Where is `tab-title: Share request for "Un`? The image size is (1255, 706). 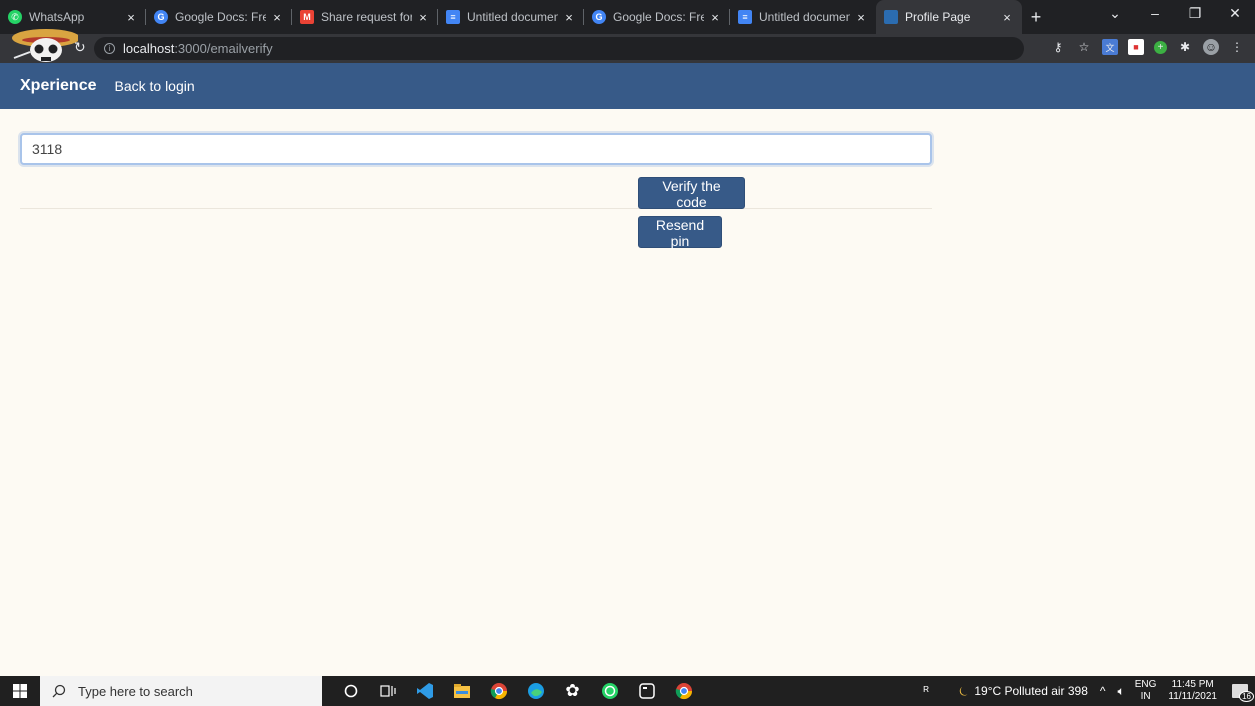
tab-title: Share request for "Un is located at coordinates (366, 17).